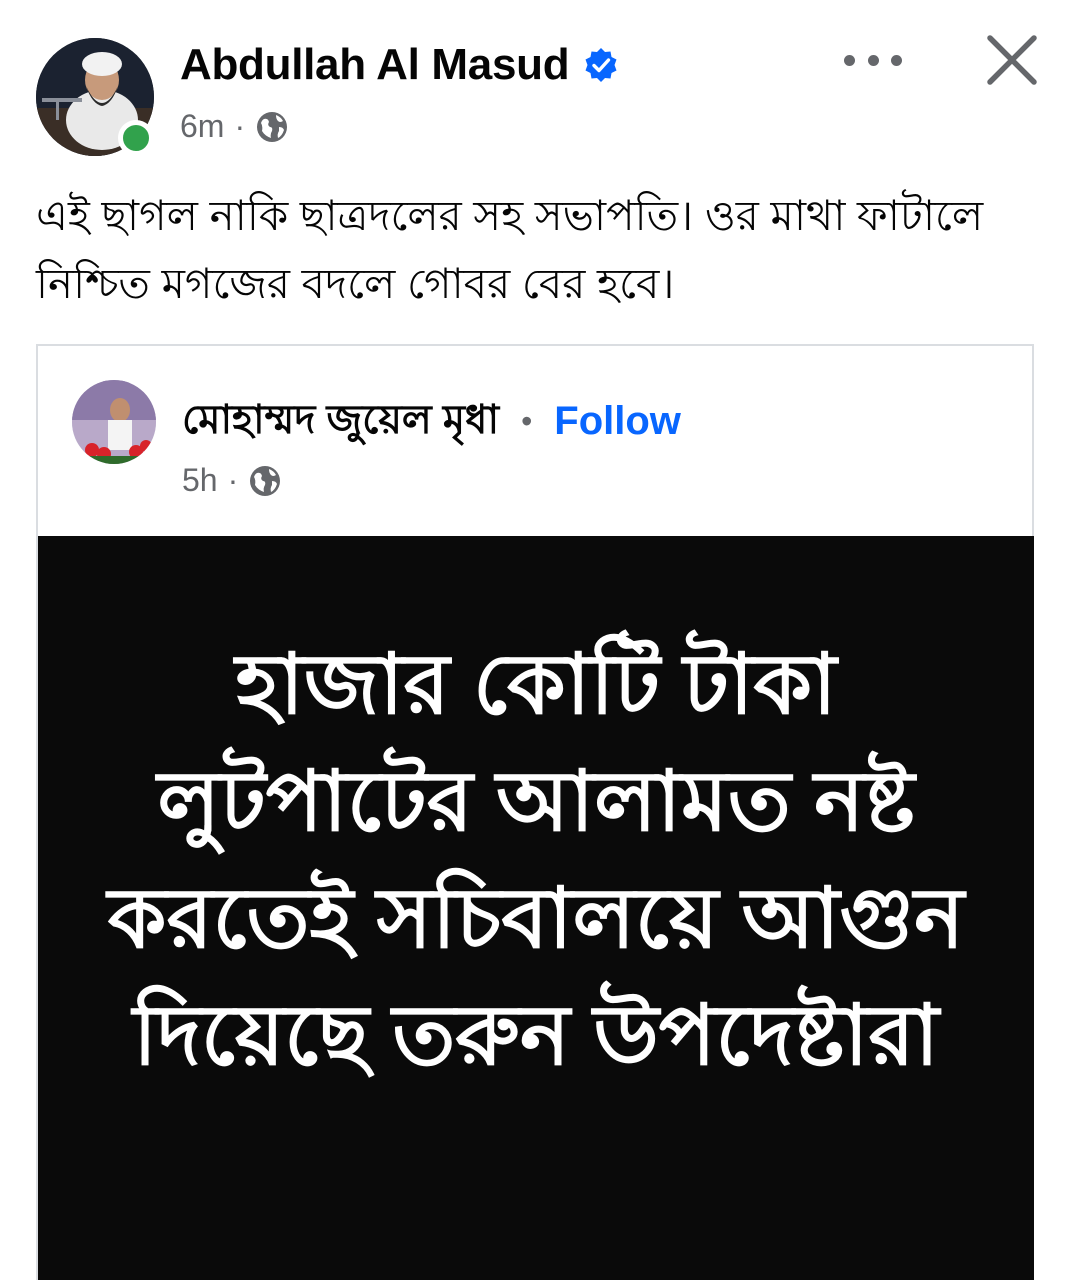  I want to click on shared-post-time: 5h, so click(200, 480).